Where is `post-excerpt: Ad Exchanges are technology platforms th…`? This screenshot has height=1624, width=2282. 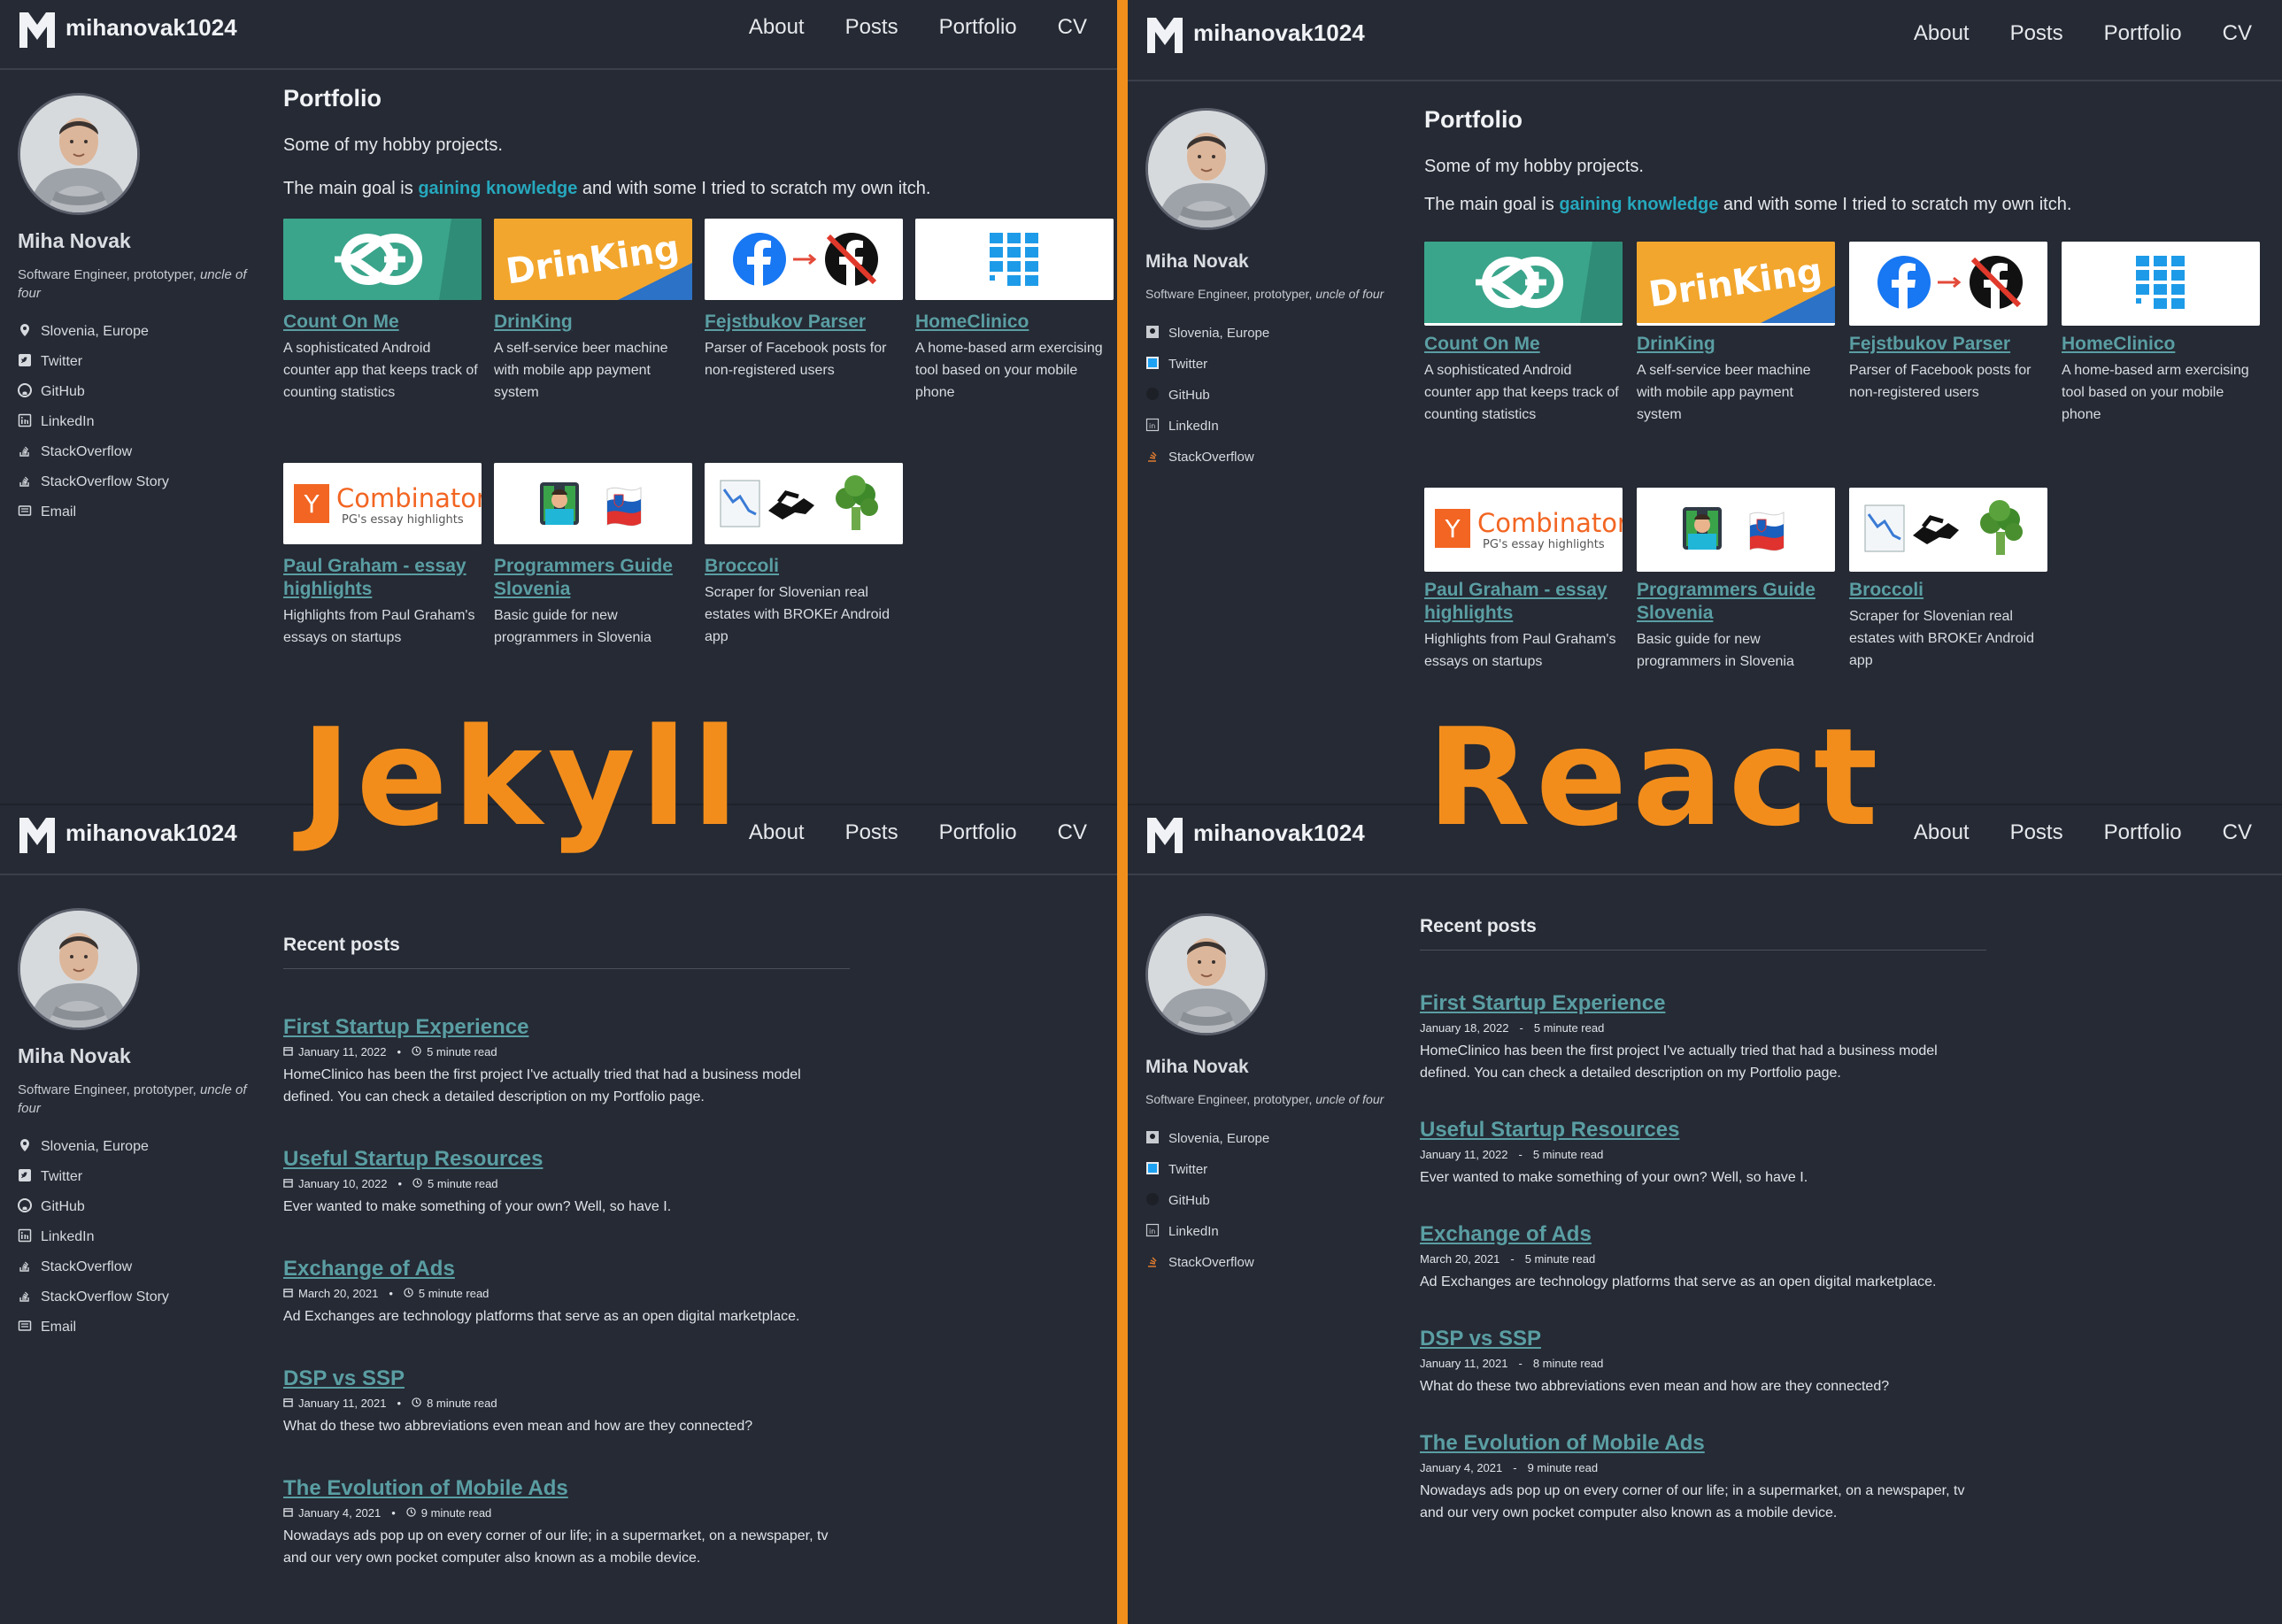 post-excerpt: Ad Exchanges are technology platforms th… is located at coordinates (1678, 1281).